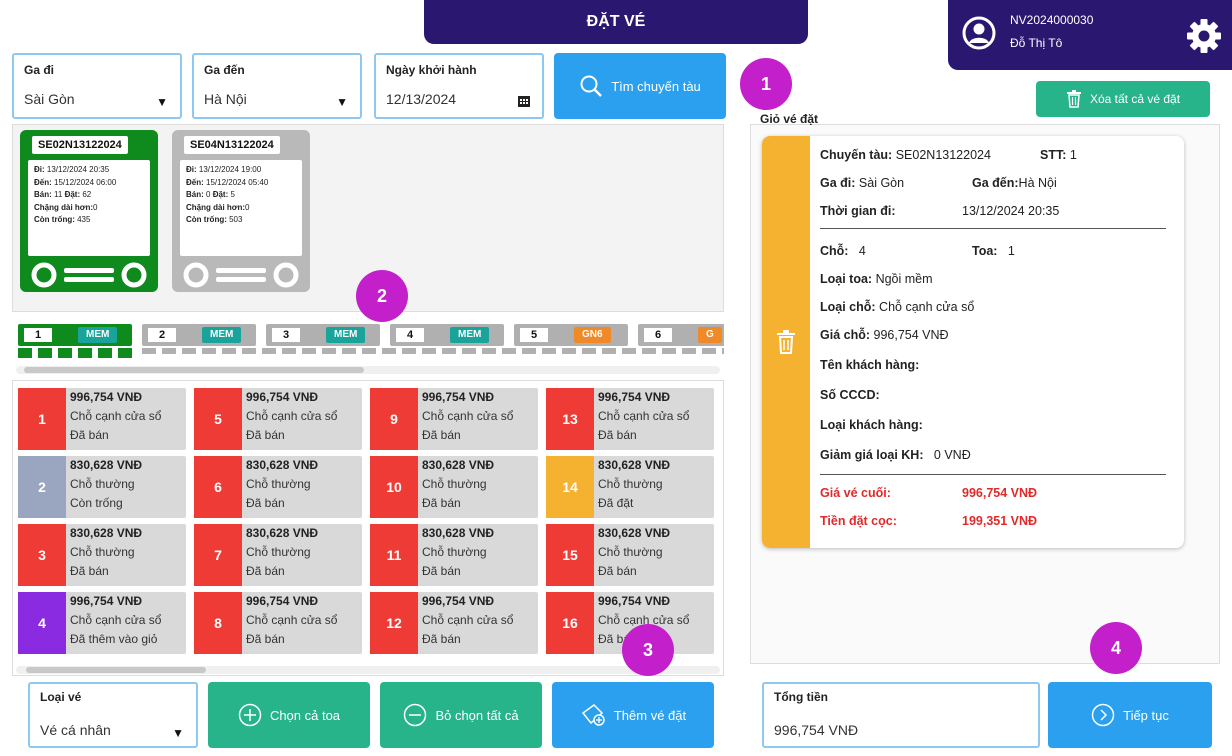 The width and height of the screenshot is (1232, 756). I want to click on departure-date-picker: Ngày khởi hành 12/13/2024, so click(459, 86).